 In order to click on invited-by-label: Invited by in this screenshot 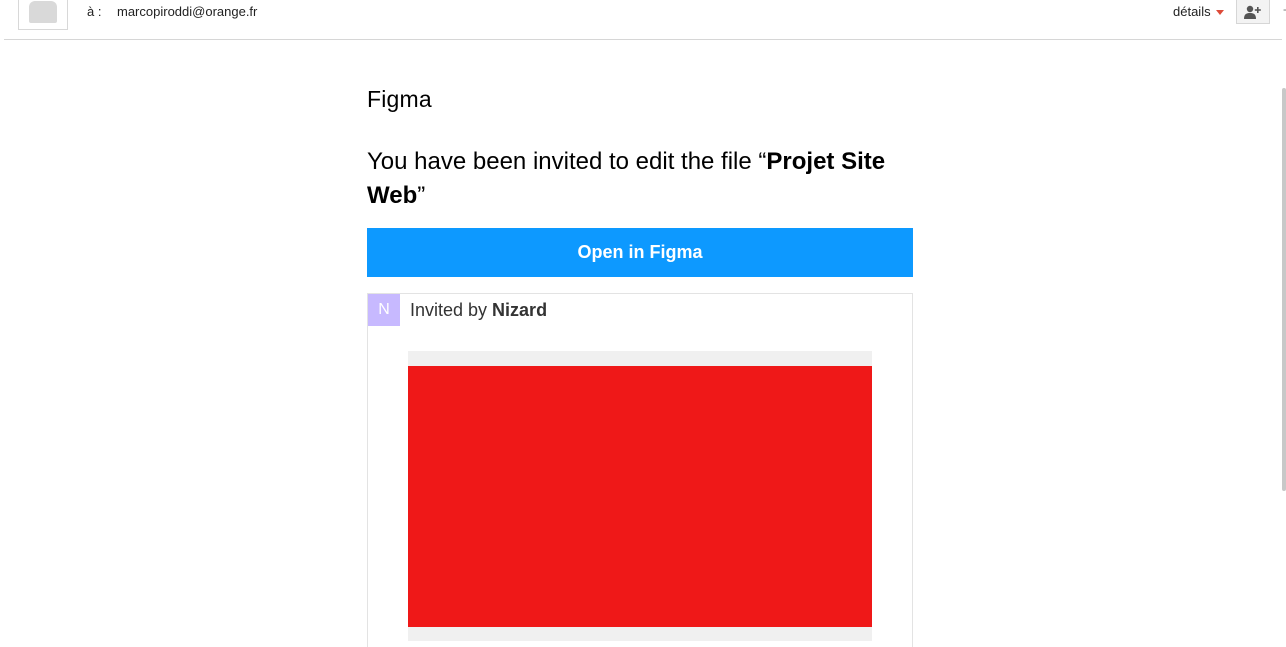, I will do `click(451, 310)`.